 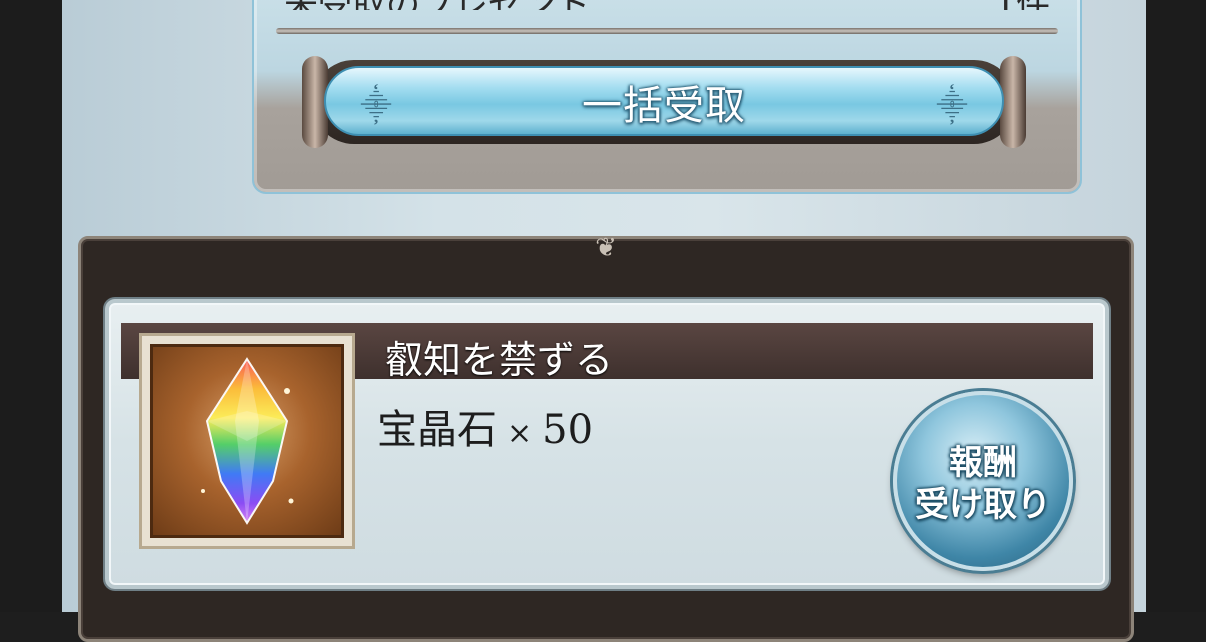 I want to click on claim-reward-label-line2: 受け取り, so click(x=983, y=505).